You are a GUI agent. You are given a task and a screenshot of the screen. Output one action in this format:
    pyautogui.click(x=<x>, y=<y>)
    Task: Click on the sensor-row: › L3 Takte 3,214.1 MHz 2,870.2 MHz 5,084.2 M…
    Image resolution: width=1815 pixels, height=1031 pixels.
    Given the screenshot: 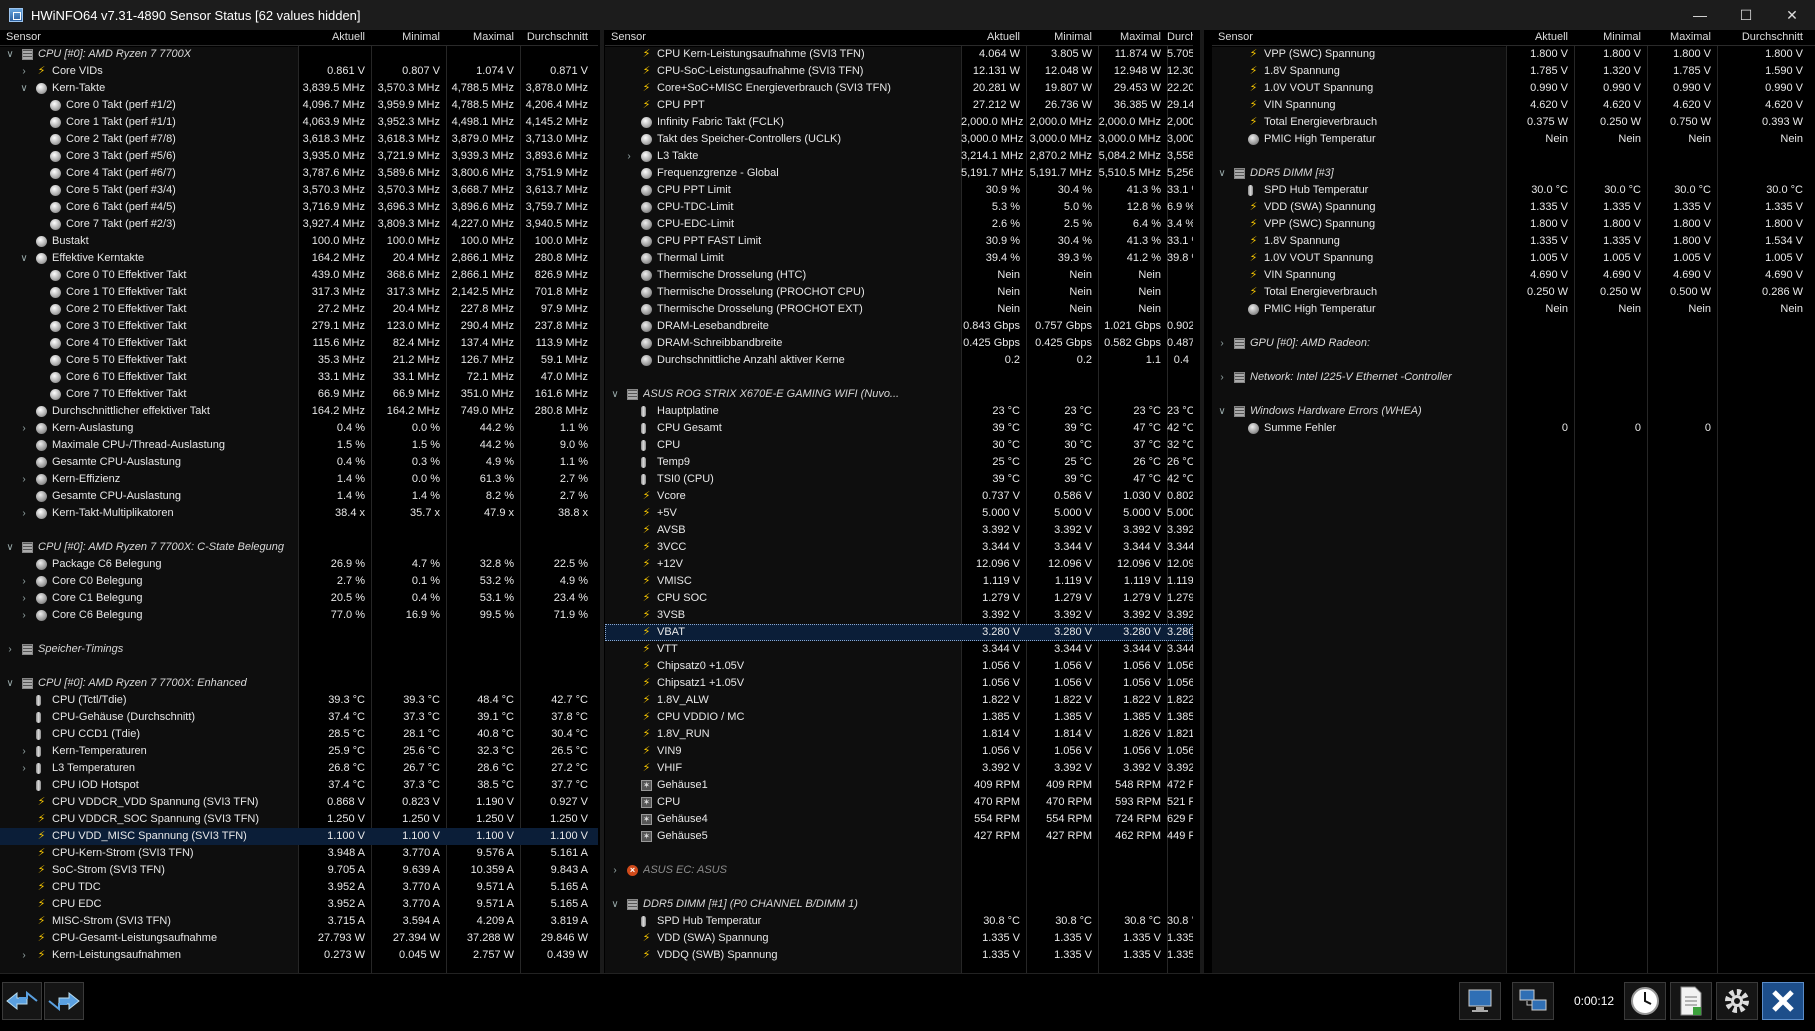 What is the action you would take?
    pyautogui.click(x=899, y=156)
    